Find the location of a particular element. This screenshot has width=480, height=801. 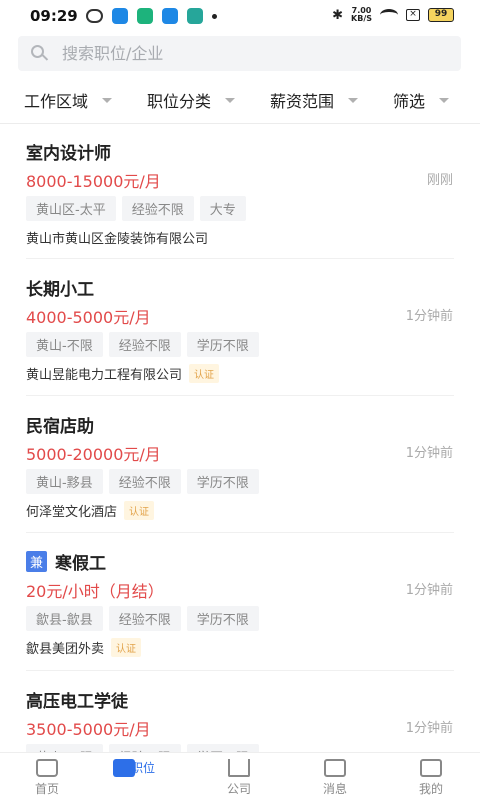

filter-bar: 工作区域 职位分类 薪资范围 筛选 is located at coordinates (240, 99).